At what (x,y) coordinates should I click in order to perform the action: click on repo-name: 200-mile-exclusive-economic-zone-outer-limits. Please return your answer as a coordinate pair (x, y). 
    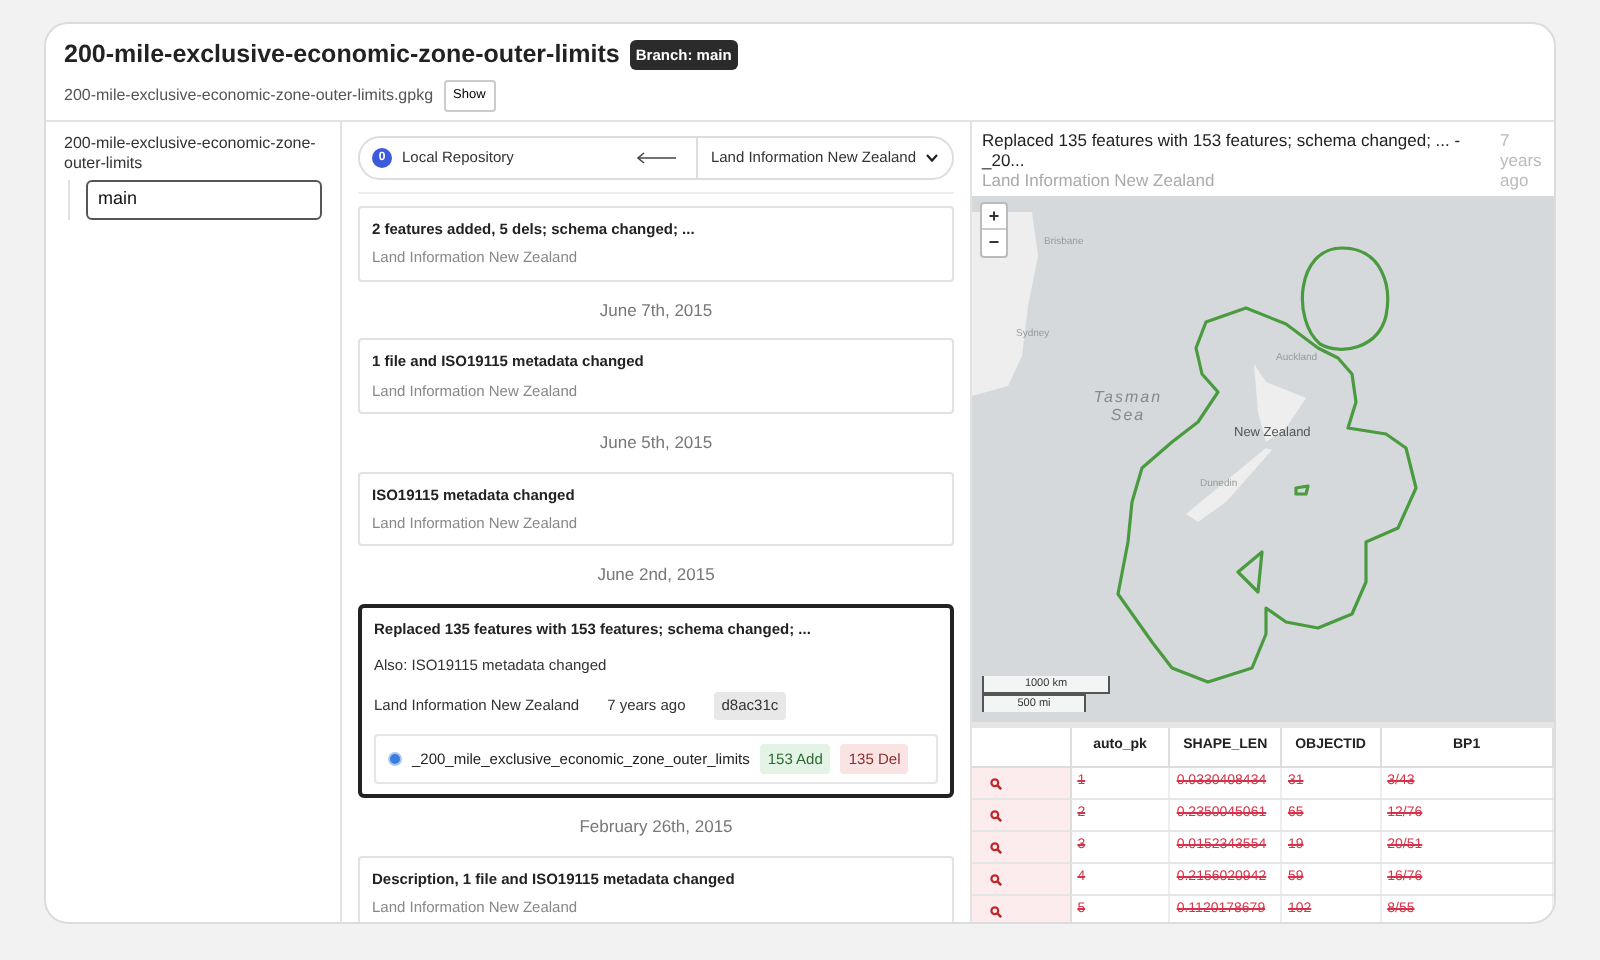
    Looking at the image, I should click on (191, 154).